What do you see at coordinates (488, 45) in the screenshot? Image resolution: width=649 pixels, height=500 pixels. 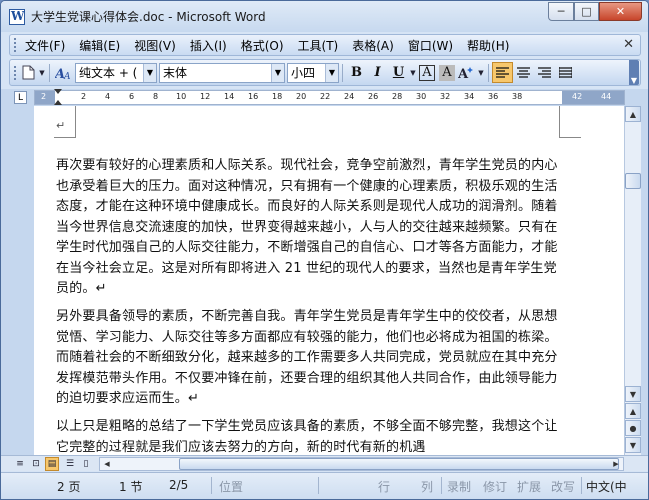 I see `menu-help: 帮助(H)` at bounding box center [488, 45].